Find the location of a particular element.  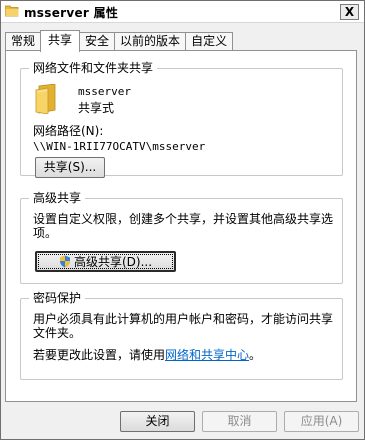

tab-customize: 自定义 is located at coordinates (209, 41).